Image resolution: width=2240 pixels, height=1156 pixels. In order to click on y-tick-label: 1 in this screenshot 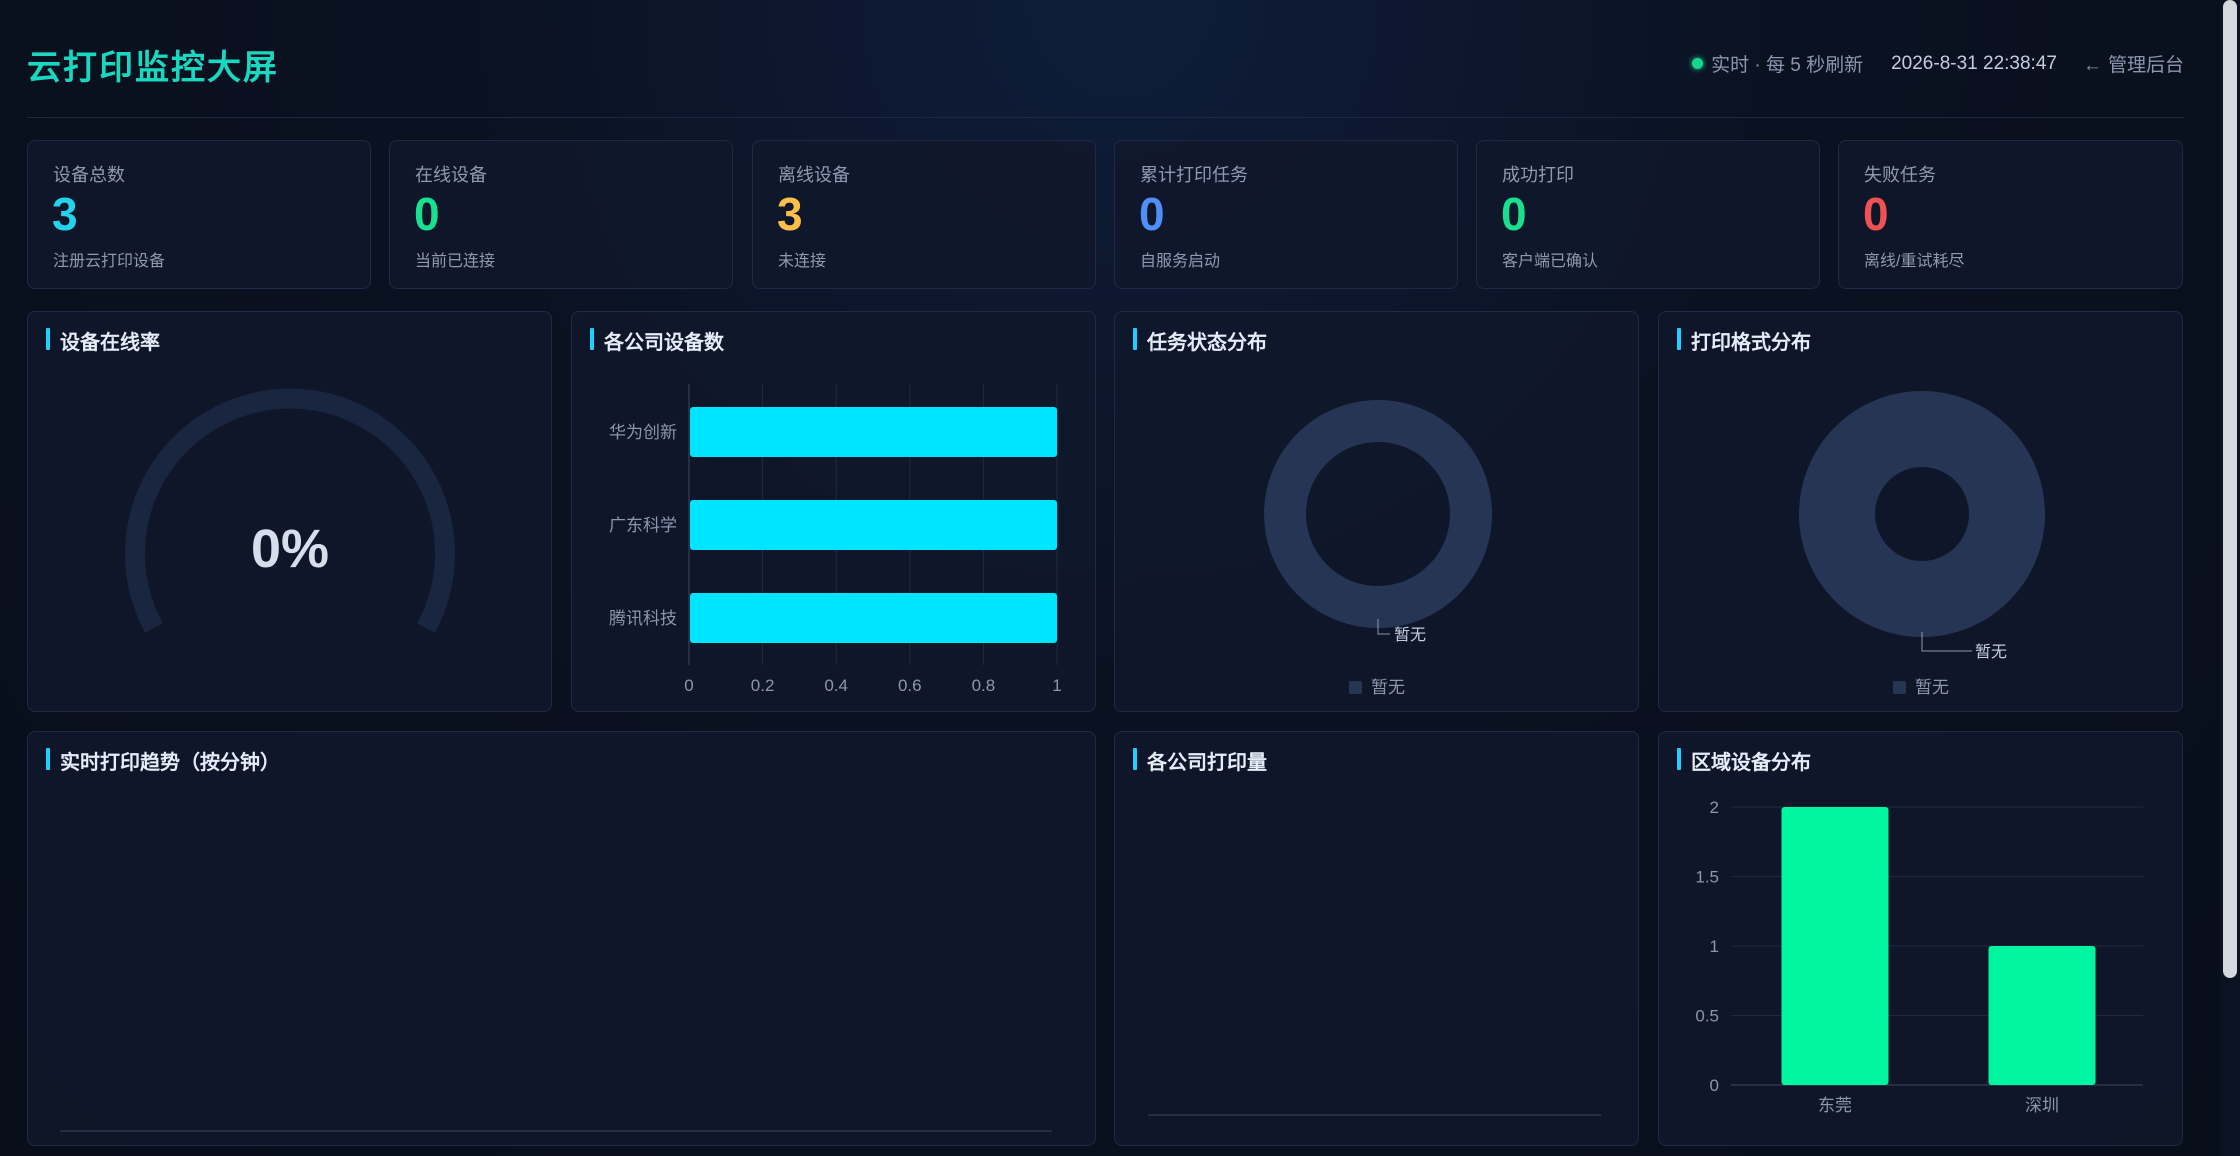, I will do `click(1714, 946)`.